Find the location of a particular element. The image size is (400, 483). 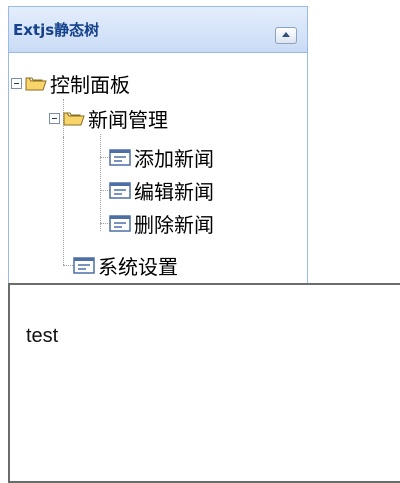

tree-node-label: 系统设置 is located at coordinates (138, 266).